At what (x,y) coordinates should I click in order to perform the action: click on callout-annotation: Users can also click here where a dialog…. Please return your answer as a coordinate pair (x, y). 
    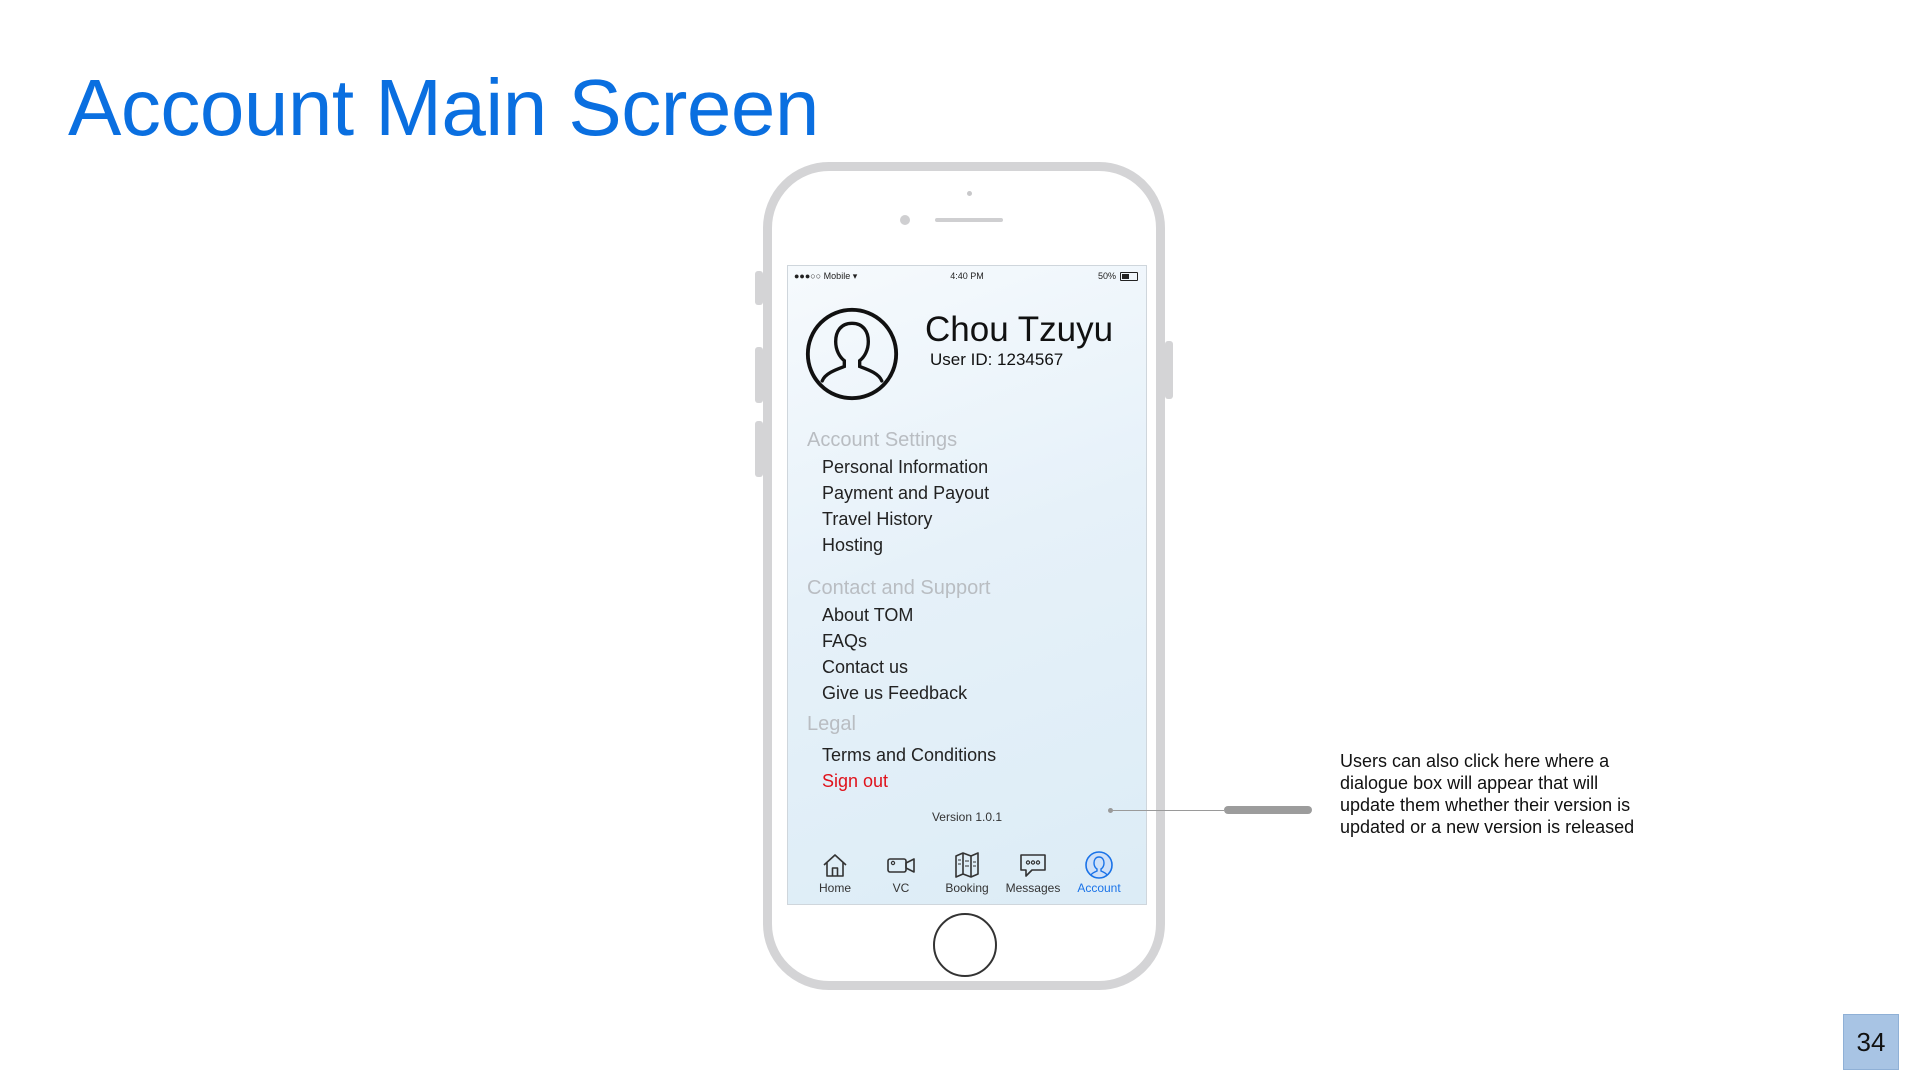
    Looking at the image, I should click on (1487, 794).